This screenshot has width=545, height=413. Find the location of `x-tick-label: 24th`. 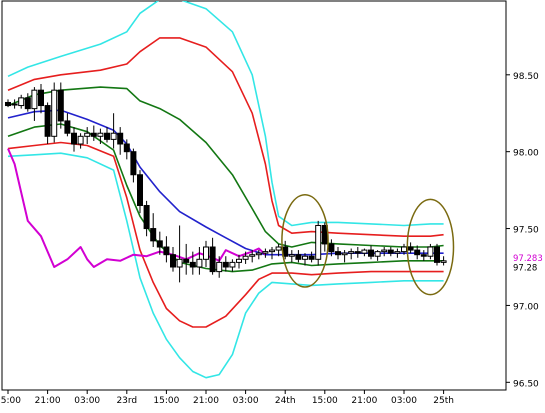

x-tick-label: 24th is located at coordinates (285, 401).